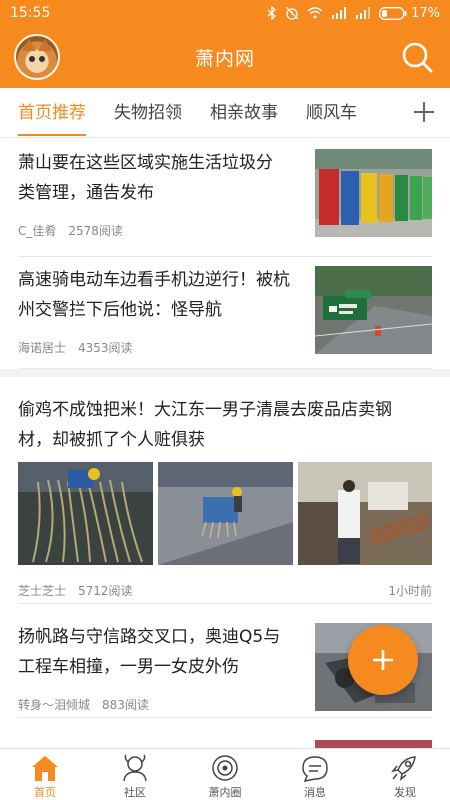 Image resolution: width=450 pixels, height=800 pixels. Describe the element at coordinates (205, 425) in the screenshot. I see `news-title: 偷鸡不成蚀把米！大江东一男子清晨去废品店卖钢 材，却被抓了个人赃俱获` at that location.